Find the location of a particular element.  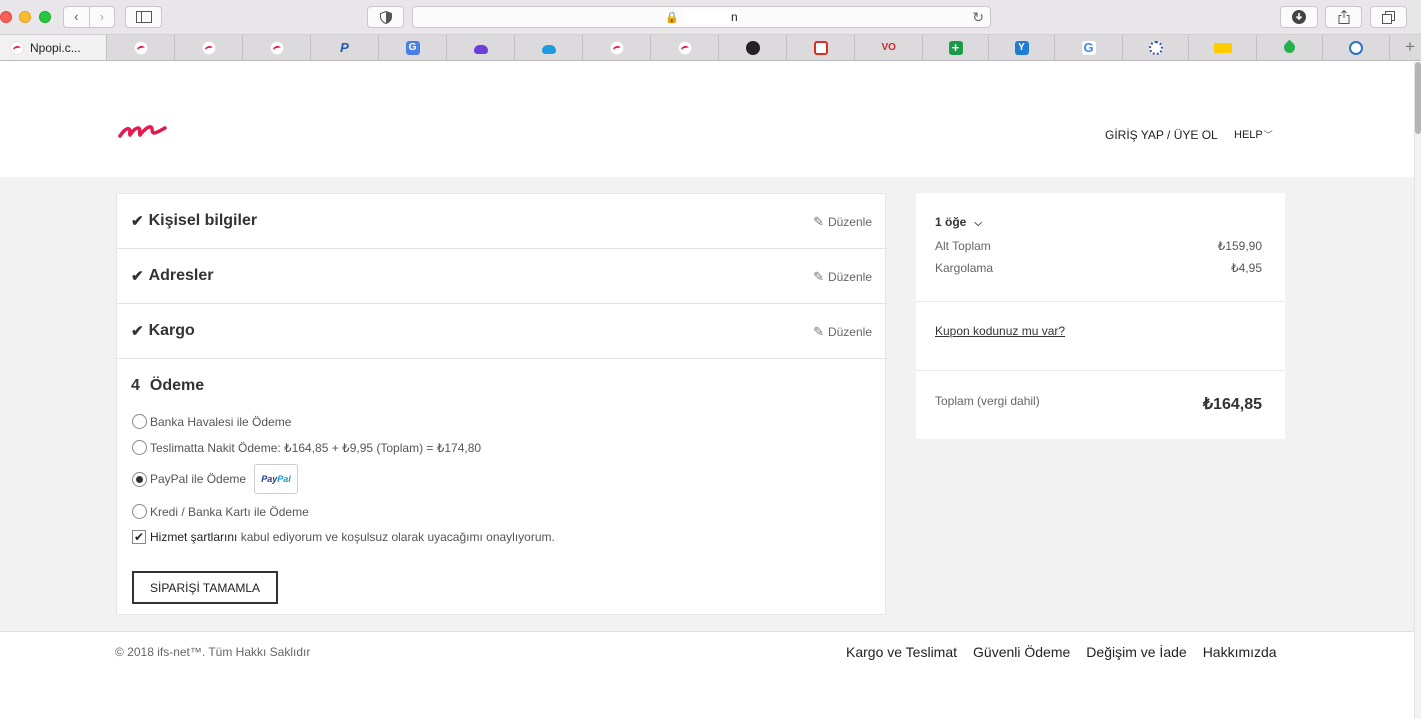

subtotal-value: ₺159,90 is located at coordinates (1239, 246).